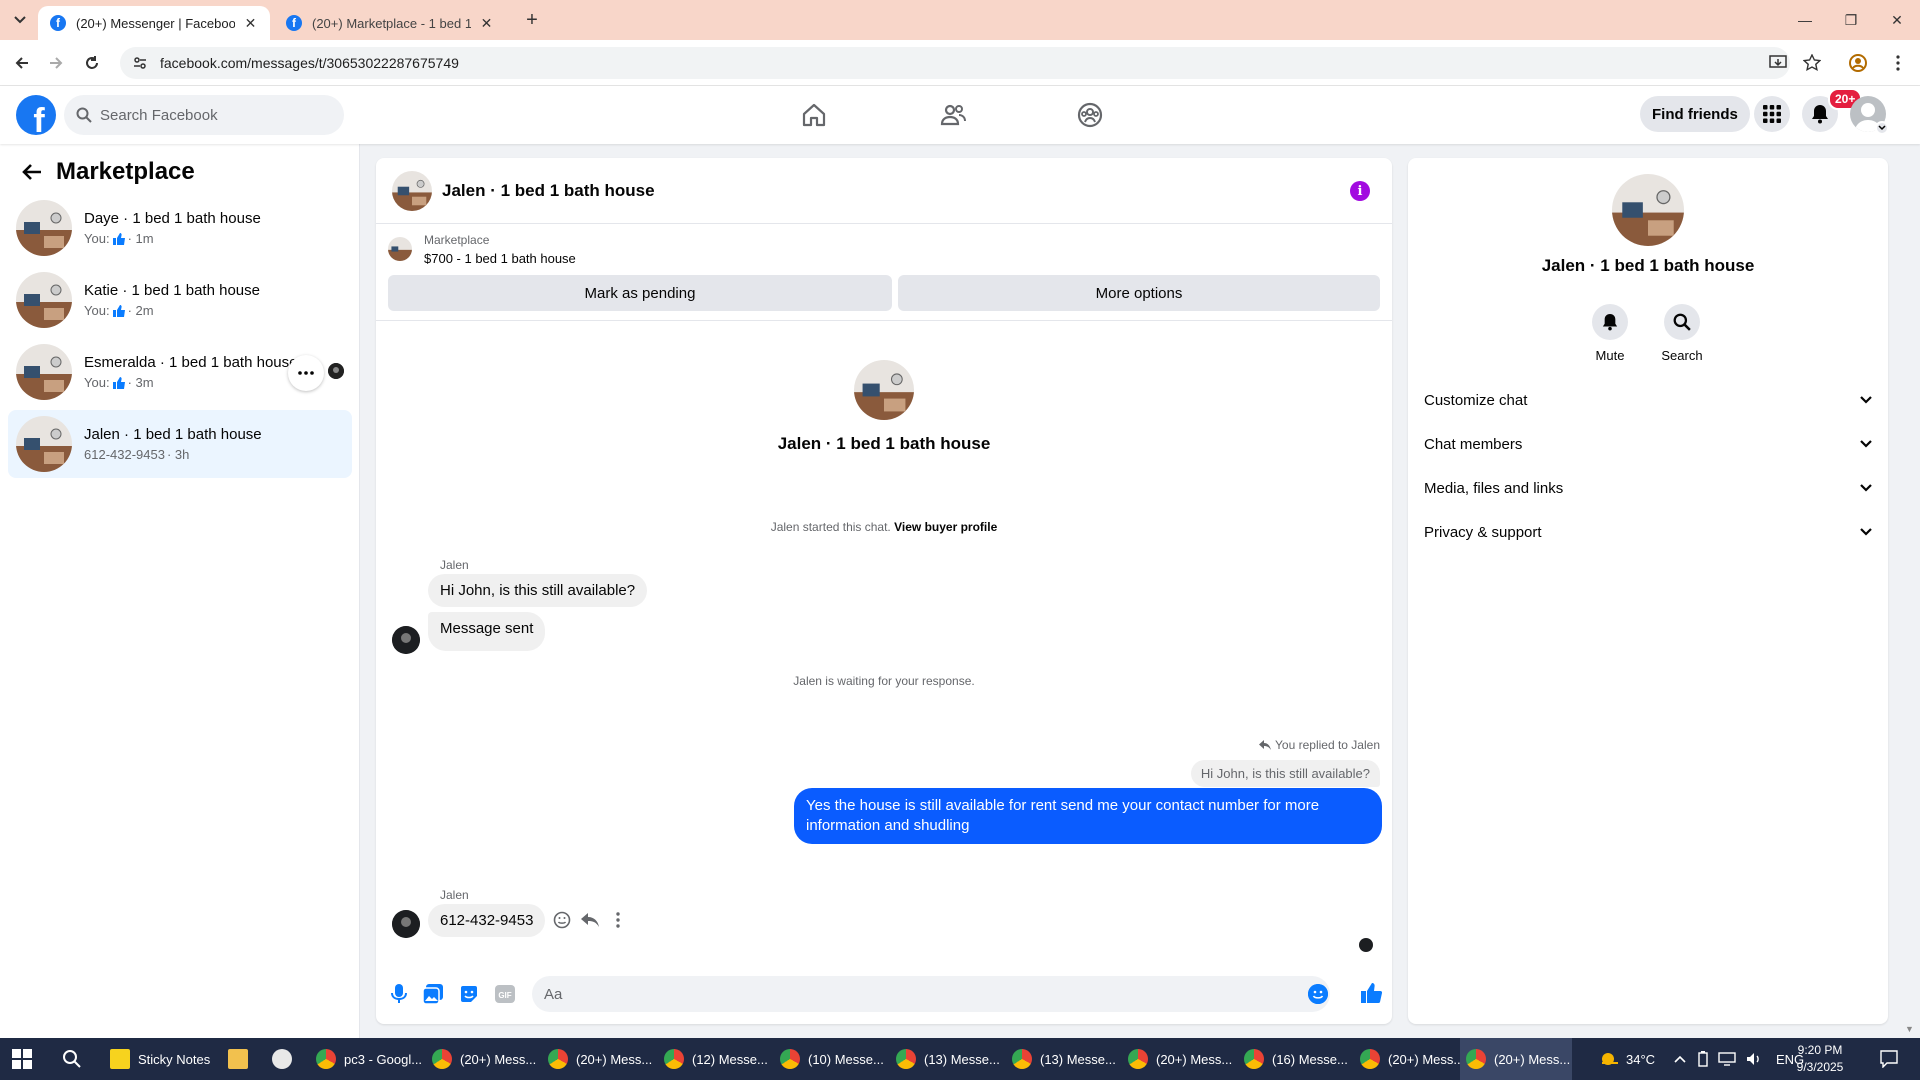 Image resolution: width=1920 pixels, height=1080 pixels. I want to click on photo-attach-icon, so click(433, 994).